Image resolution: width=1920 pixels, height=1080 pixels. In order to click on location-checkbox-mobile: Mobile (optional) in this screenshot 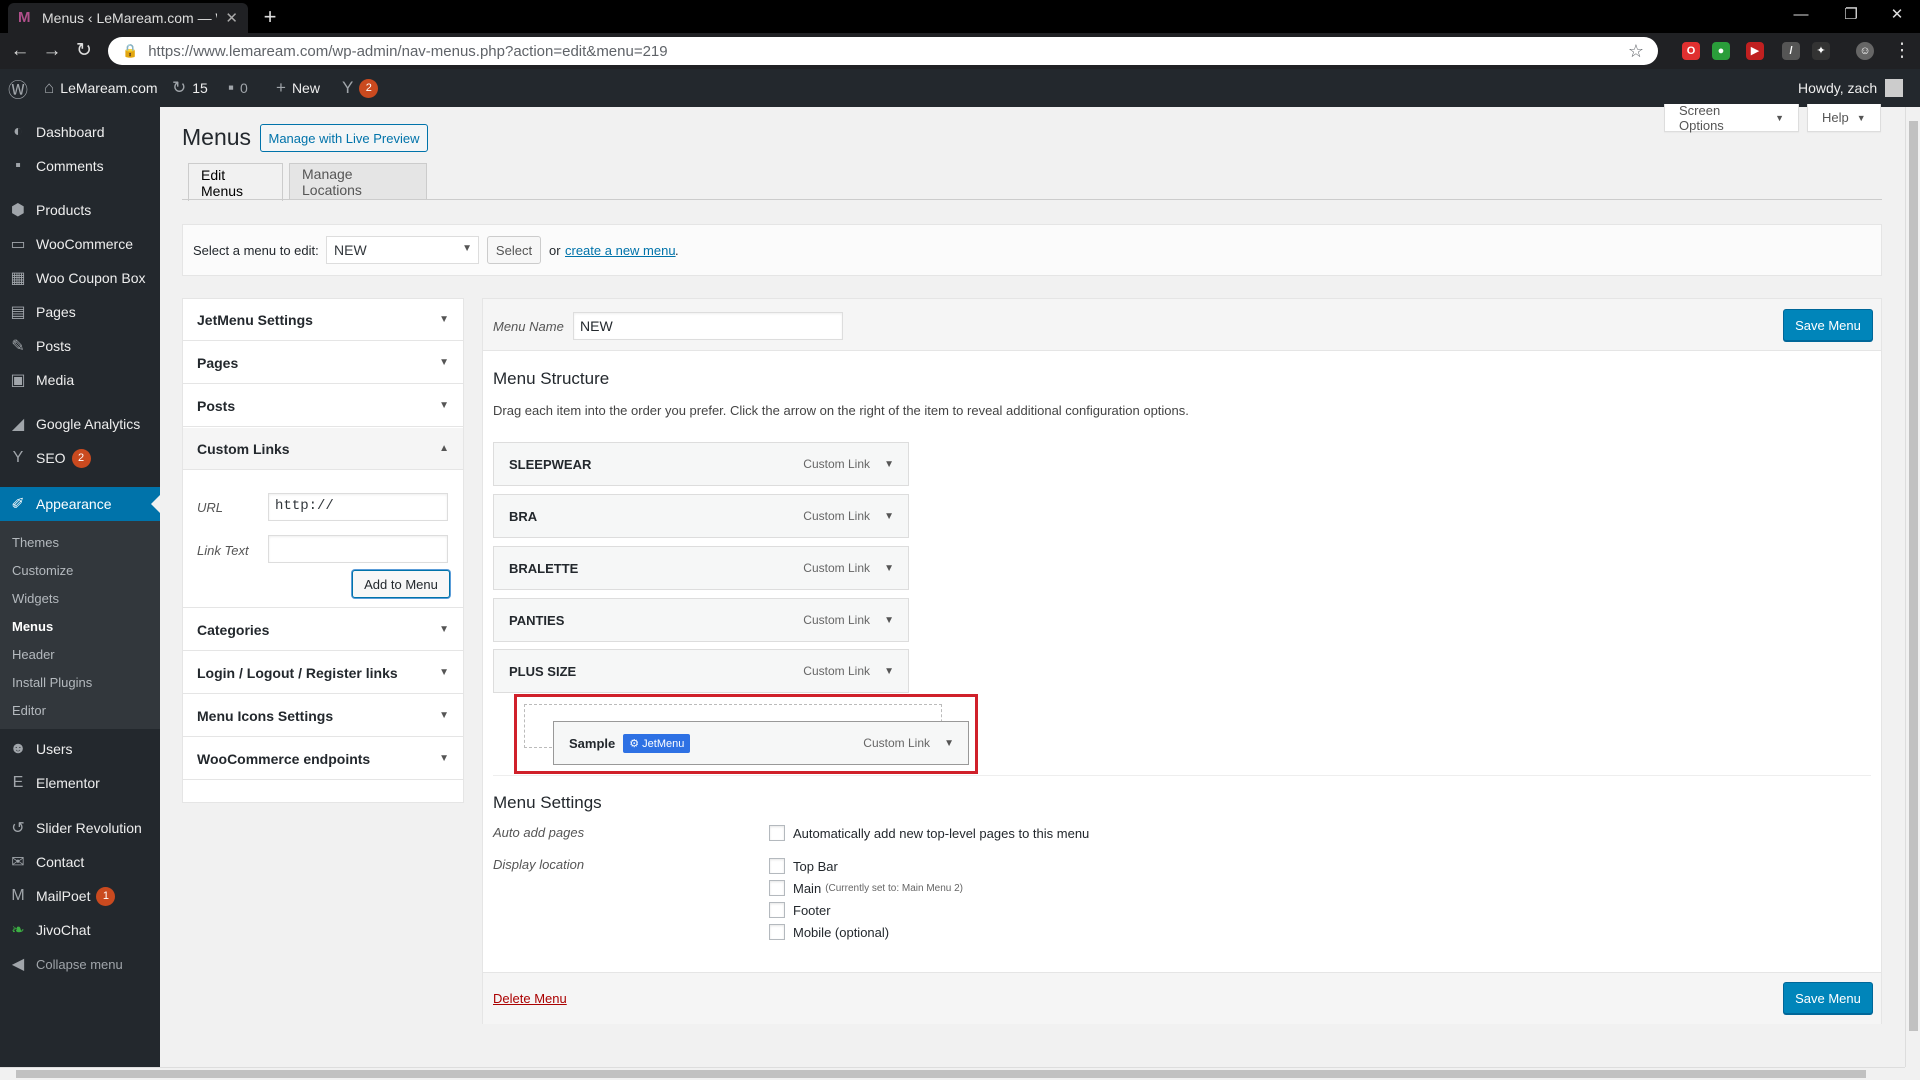, I will do `click(829, 932)`.